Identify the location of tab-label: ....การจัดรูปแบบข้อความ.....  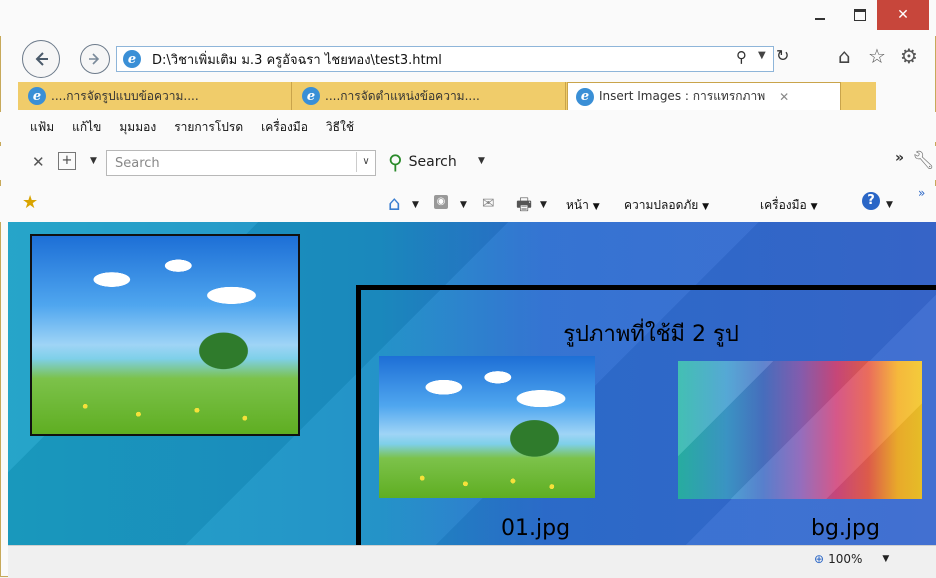
(125, 95).